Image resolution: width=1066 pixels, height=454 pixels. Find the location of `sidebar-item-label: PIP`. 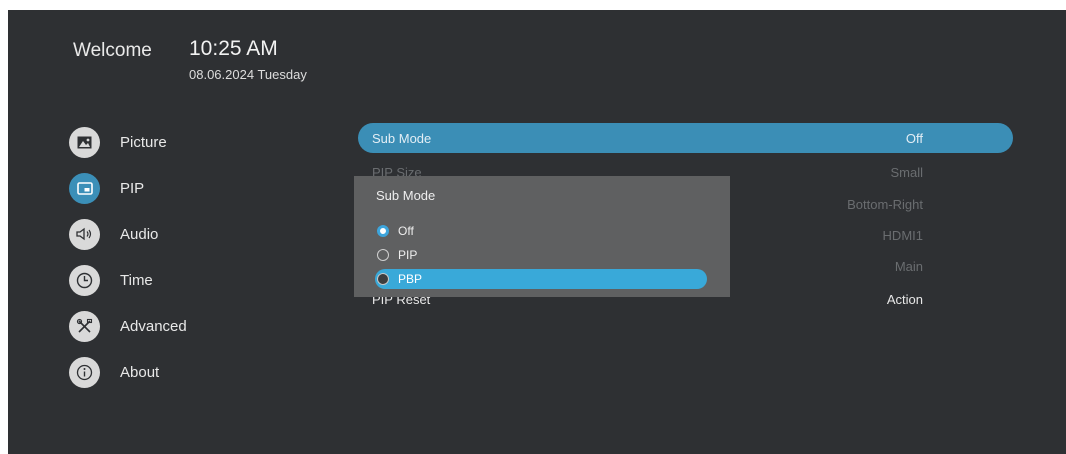

sidebar-item-label: PIP is located at coordinates (132, 188).